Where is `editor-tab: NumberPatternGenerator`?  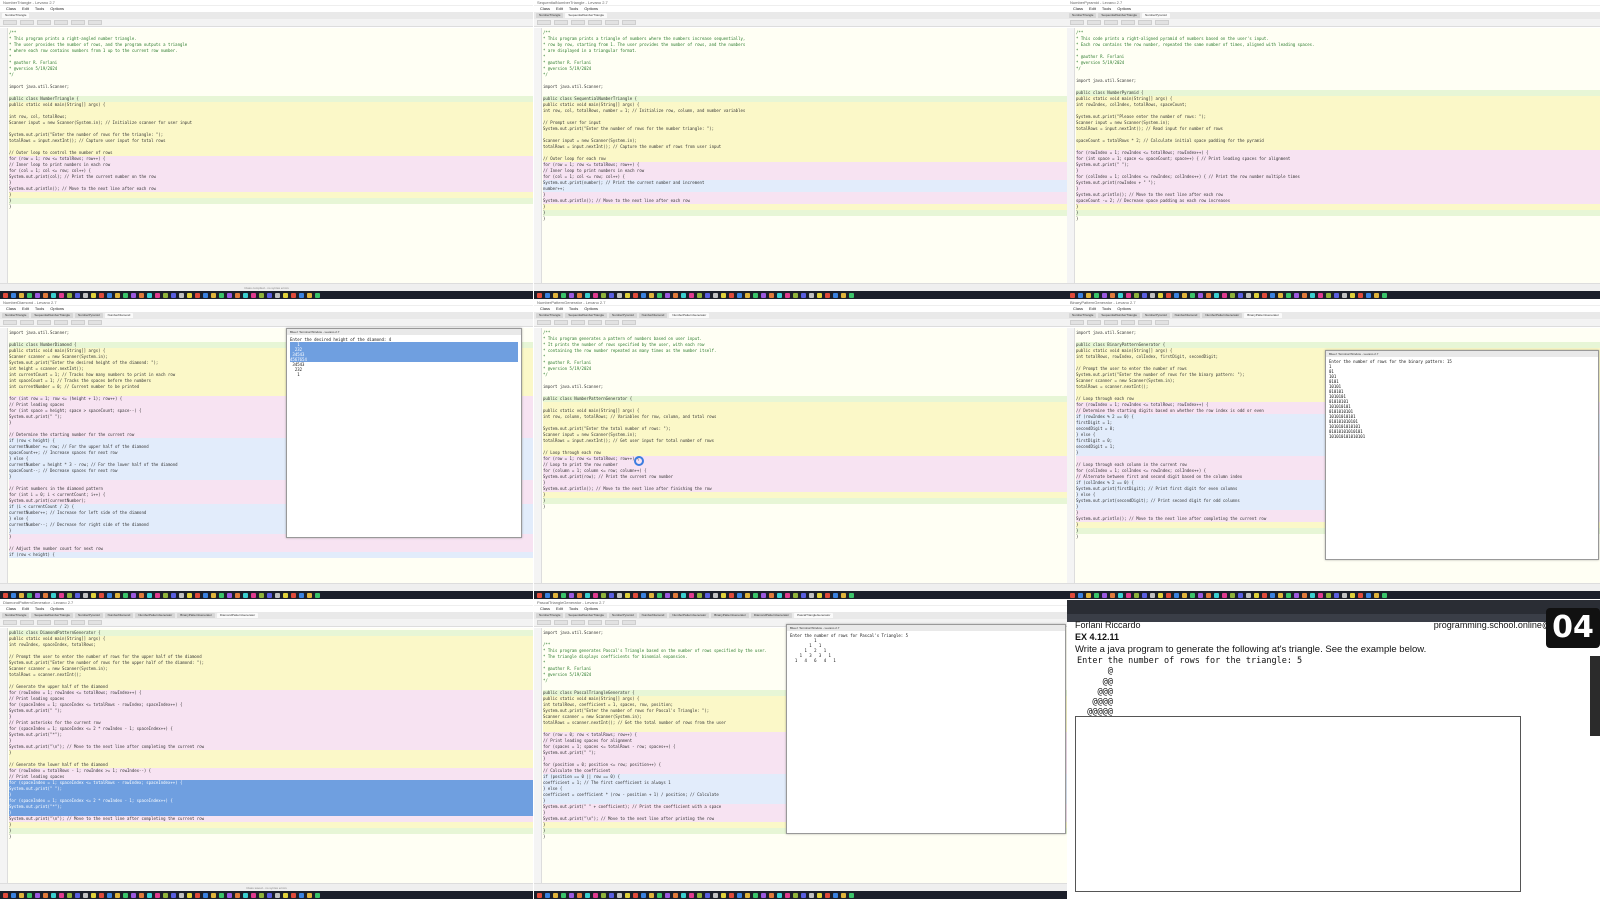 editor-tab: NumberPatternGenerator is located at coordinates (1222, 315).